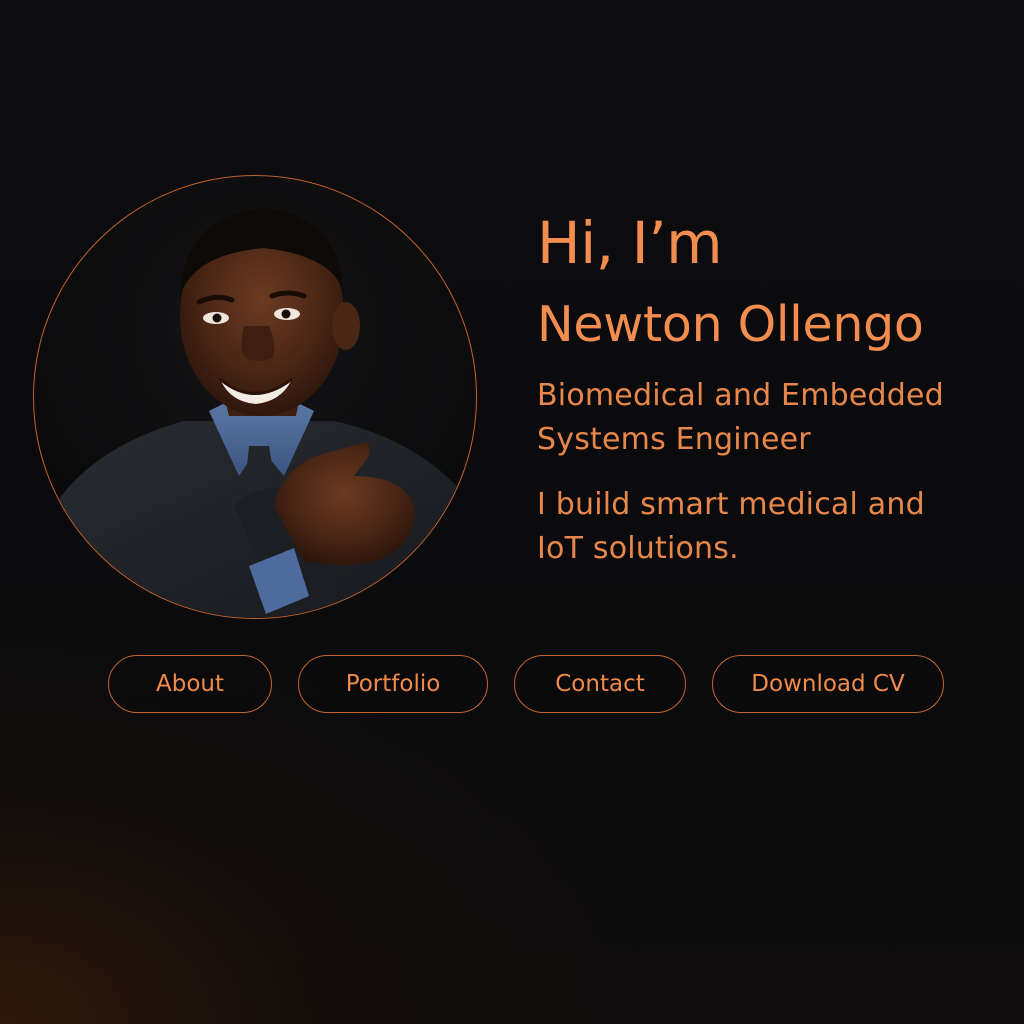 The width and height of the screenshot is (1024, 1024). I want to click on tagline-line-2: IoT solutions., so click(638, 548).